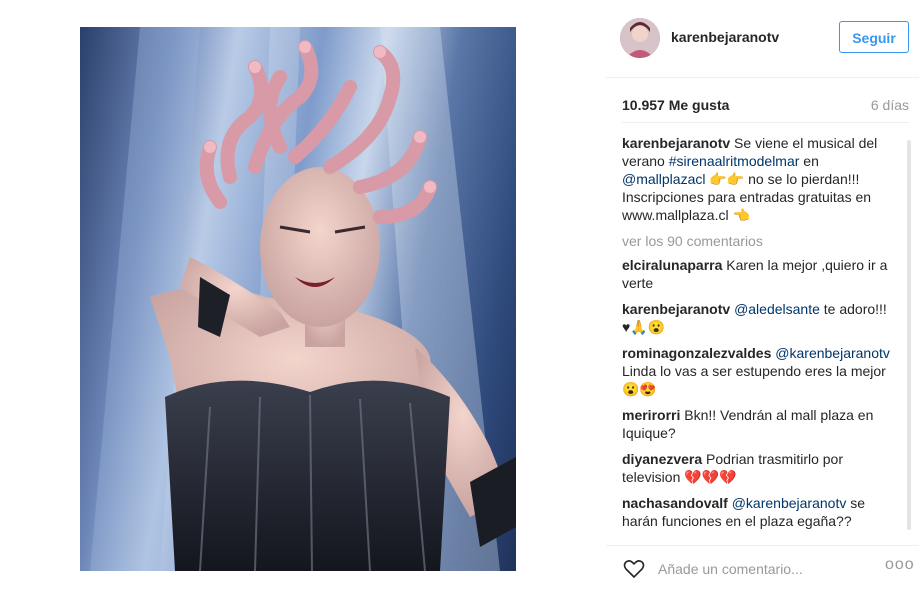 The image size is (919, 600). Describe the element at coordinates (675, 105) in the screenshot. I see `like-count: 10.957 Me gusta` at that location.